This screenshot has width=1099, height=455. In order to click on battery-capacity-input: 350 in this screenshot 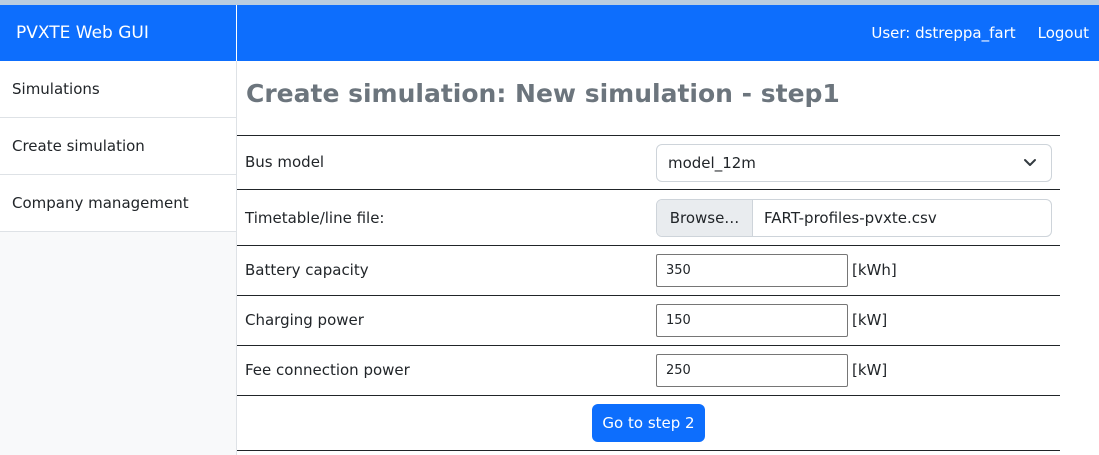, I will do `click(752, 270)`.